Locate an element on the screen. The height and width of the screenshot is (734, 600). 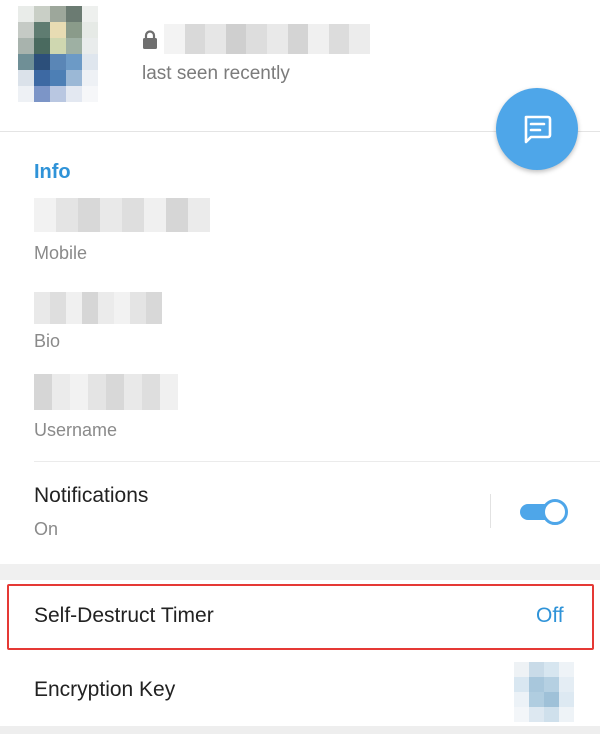
encryption-key-image is located at coordinates (544, 692).